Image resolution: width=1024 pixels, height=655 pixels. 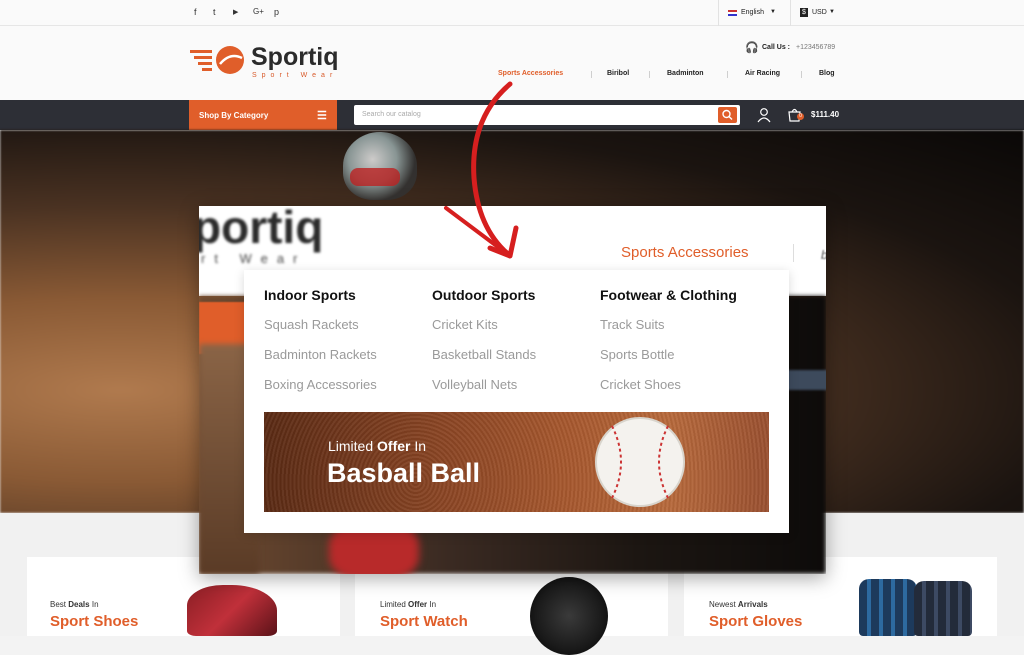 I want to click on helmet-goggles, so click(x=375, y=177).